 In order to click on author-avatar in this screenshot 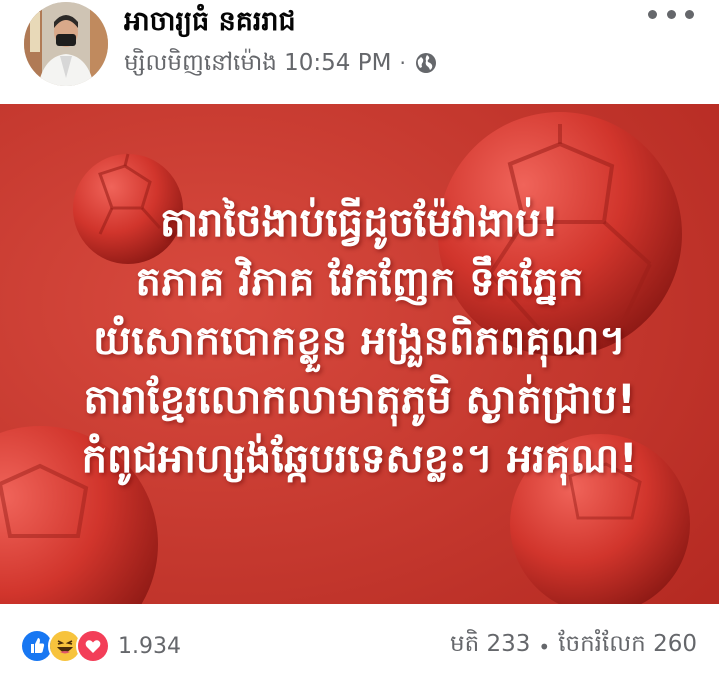, I will do `click(66, 44)`.